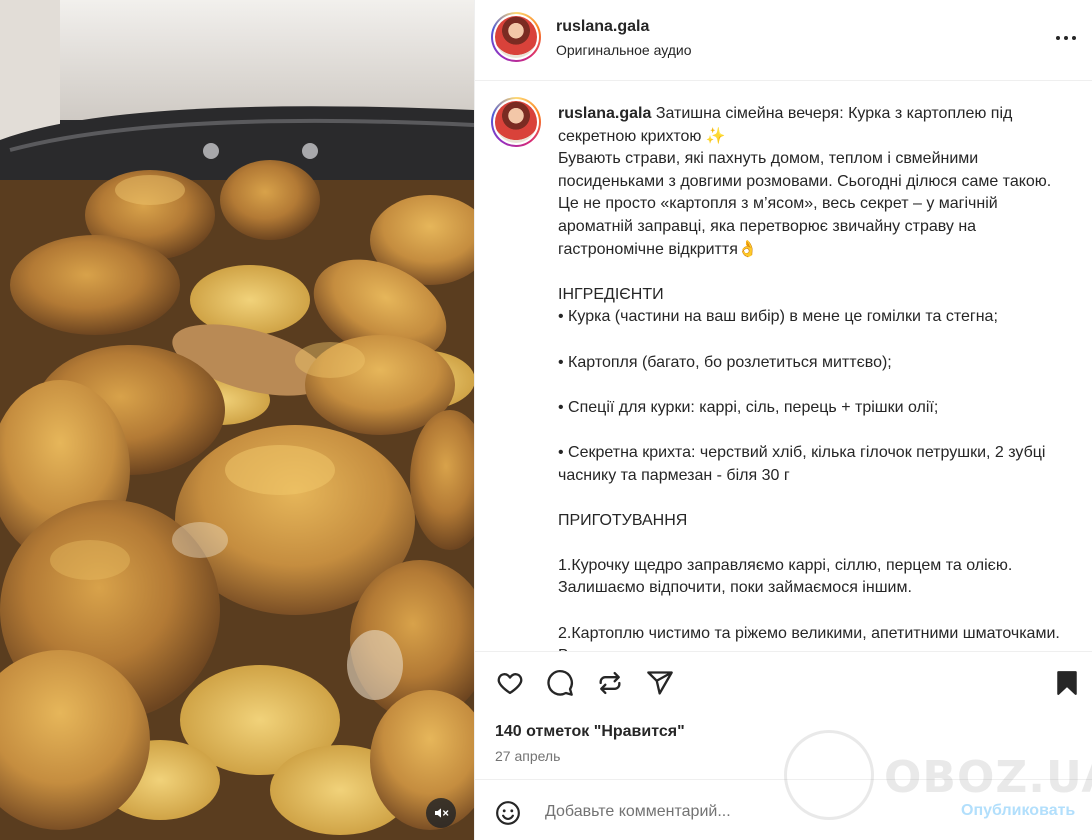 The height and width of the screenshot is (840, 1092). I want to click on repost-icon, so click(610, 683).